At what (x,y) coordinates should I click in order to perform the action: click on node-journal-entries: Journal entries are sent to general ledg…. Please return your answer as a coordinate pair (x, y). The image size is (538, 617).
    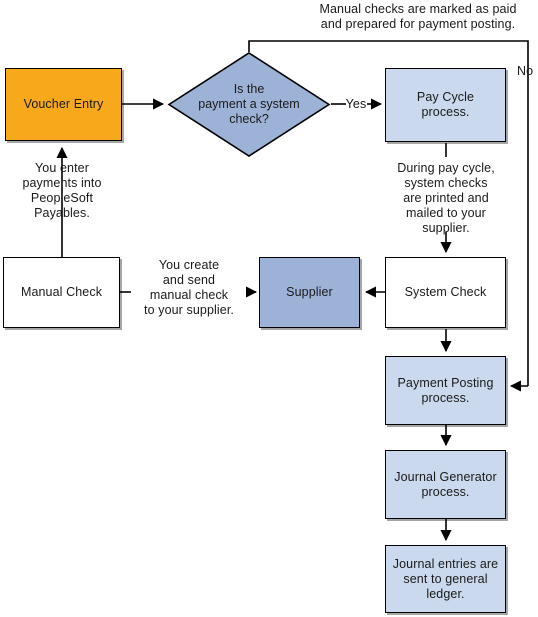
    Looking at the image, I should click on (445, 579).